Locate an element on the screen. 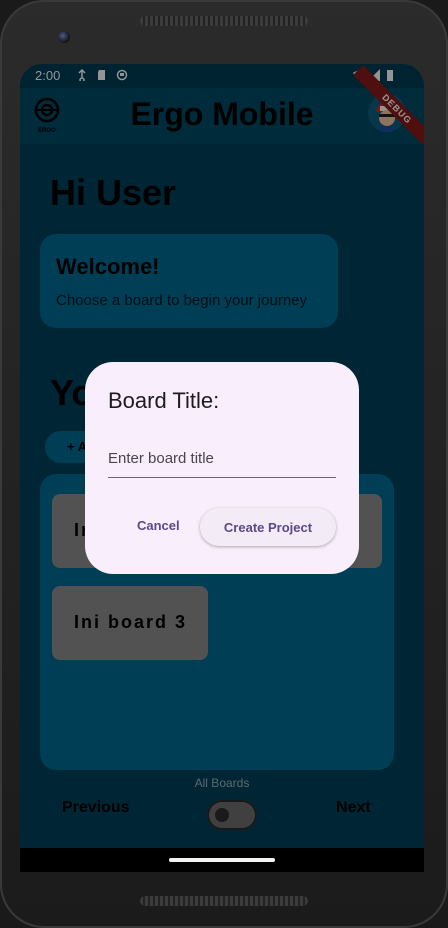  home-gesture-handle is located at coordinates (222, 860).